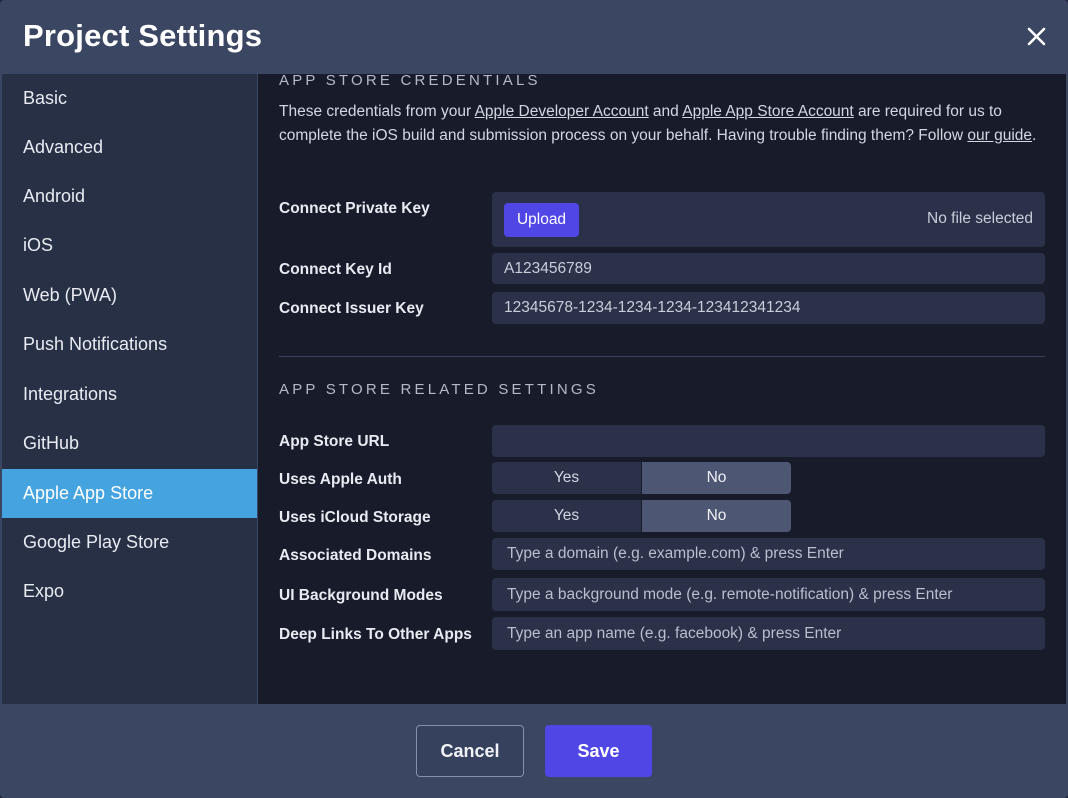 The image size is (1068, 798). What do you see at coordinates (129, 591) in the screenshot?
I see `sidebar-item-expo: Expo` at bounding box center [129, 591].